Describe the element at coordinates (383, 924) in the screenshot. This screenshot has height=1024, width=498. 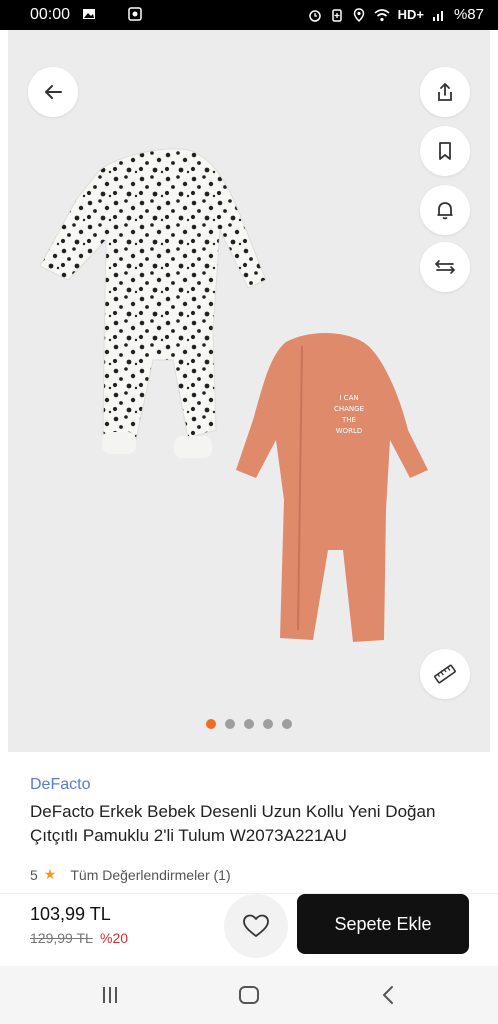
I see `add-to-cart-button: Sepete Ekle` at that location.